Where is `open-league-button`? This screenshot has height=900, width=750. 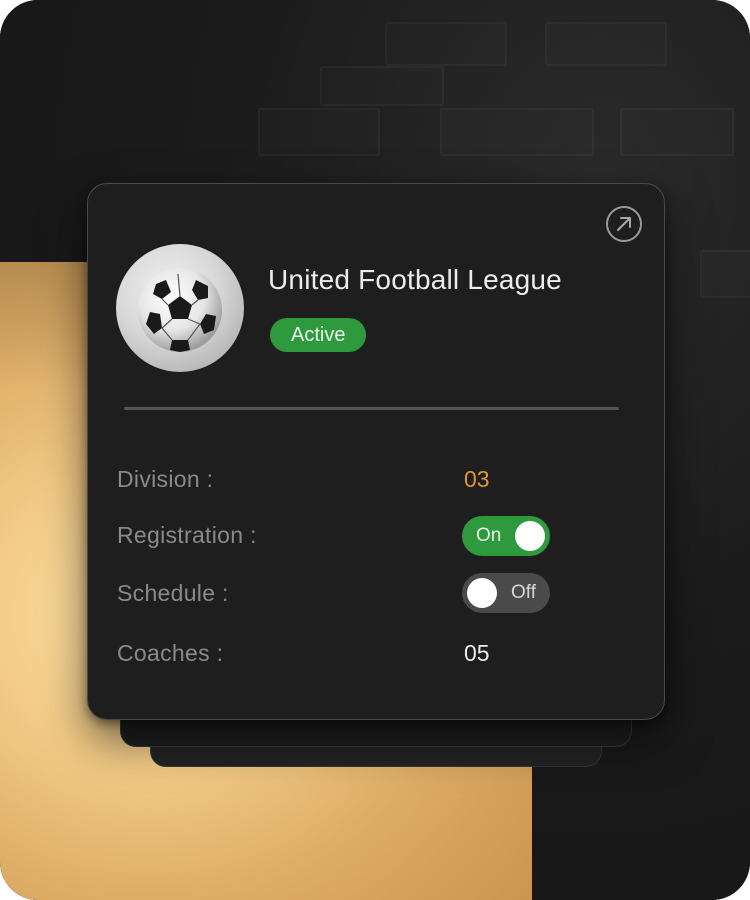 open-league-button is located at coordinates (624, 224).